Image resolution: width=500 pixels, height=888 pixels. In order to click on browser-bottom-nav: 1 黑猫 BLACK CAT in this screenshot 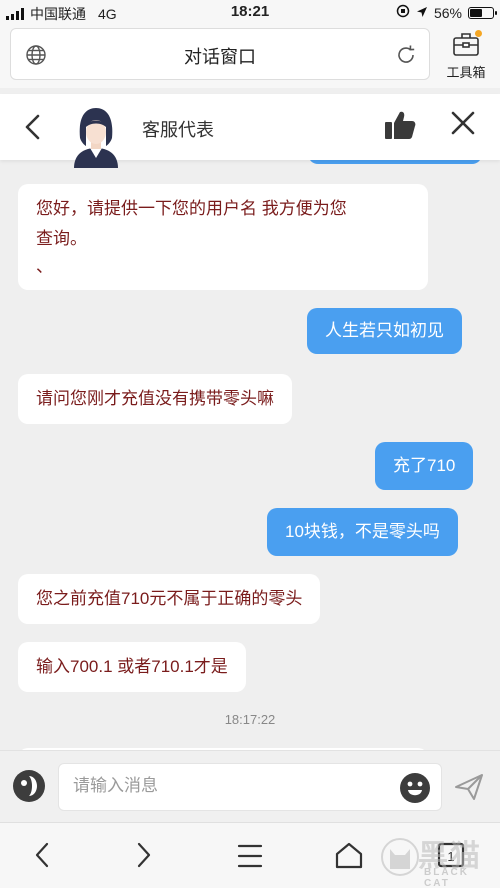, I will do `click(250, 855)`.